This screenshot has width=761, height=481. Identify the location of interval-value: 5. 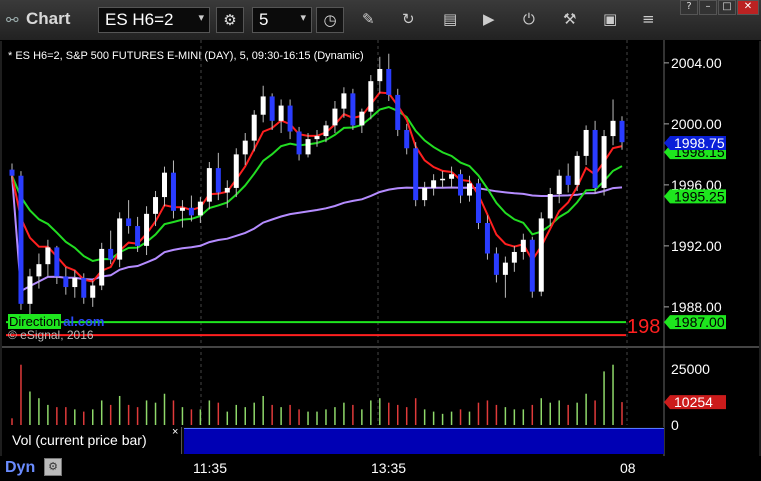
(264, 19).